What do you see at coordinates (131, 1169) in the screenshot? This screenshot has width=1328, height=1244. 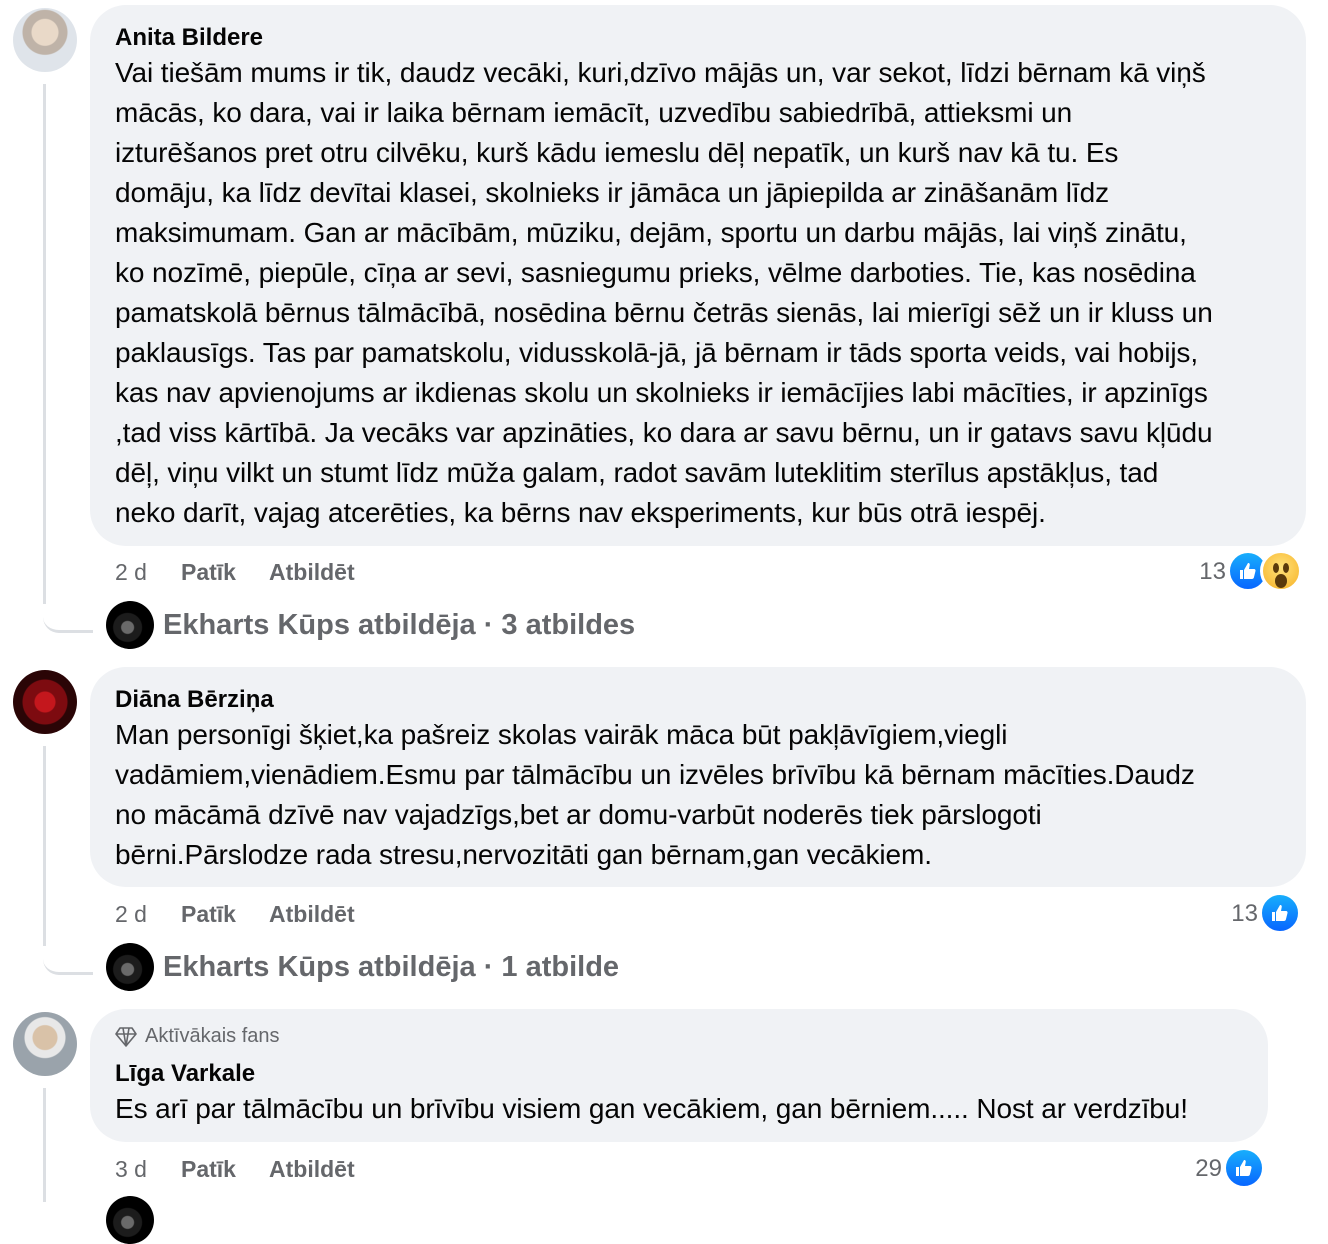 I see `timestamp: 3 d` at bounding box center [131, 1169].